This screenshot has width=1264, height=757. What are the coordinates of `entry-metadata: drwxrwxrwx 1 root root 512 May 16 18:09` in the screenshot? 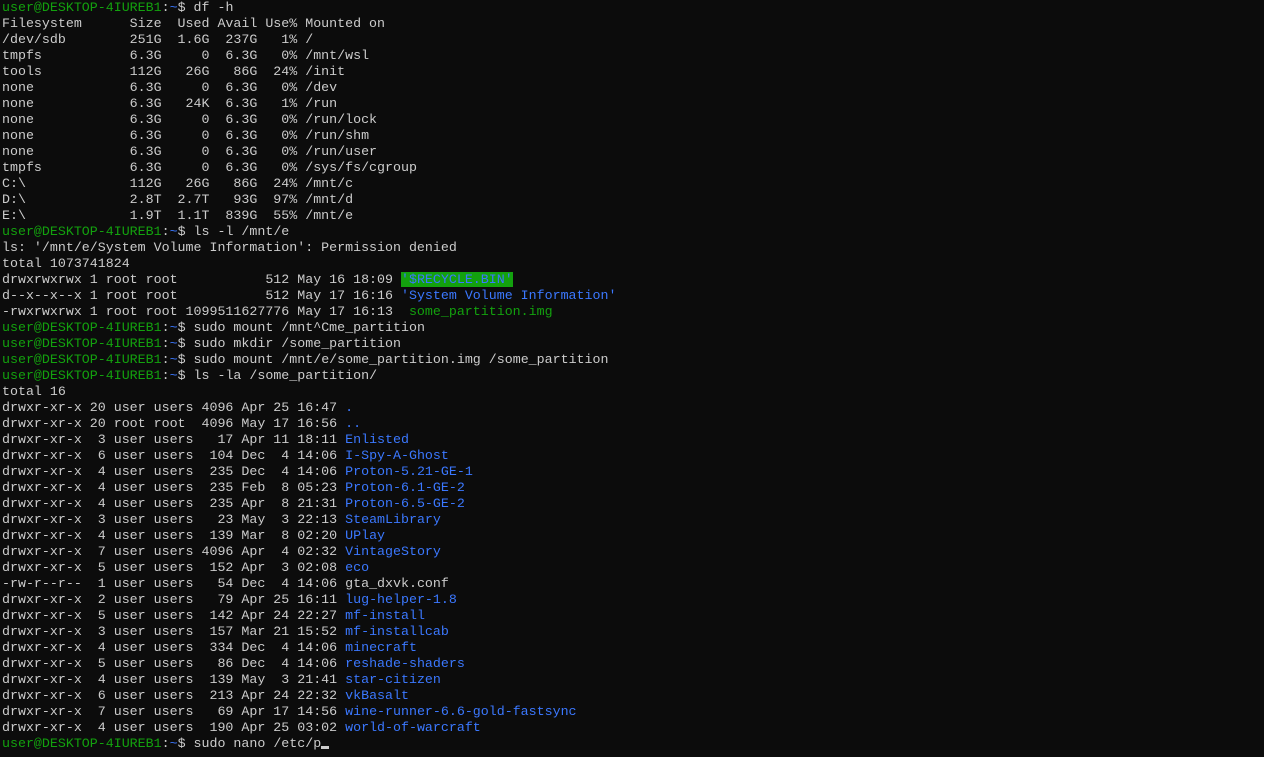 It's located at (201, 279).